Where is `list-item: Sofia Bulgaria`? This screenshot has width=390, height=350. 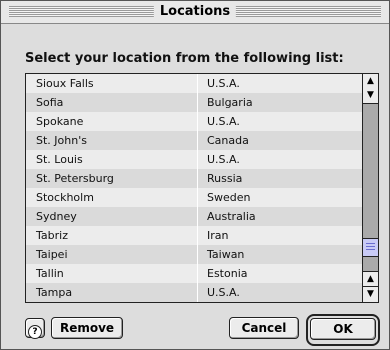 list-item: Sofia Bulgaria is located at coordinates (194, 102).